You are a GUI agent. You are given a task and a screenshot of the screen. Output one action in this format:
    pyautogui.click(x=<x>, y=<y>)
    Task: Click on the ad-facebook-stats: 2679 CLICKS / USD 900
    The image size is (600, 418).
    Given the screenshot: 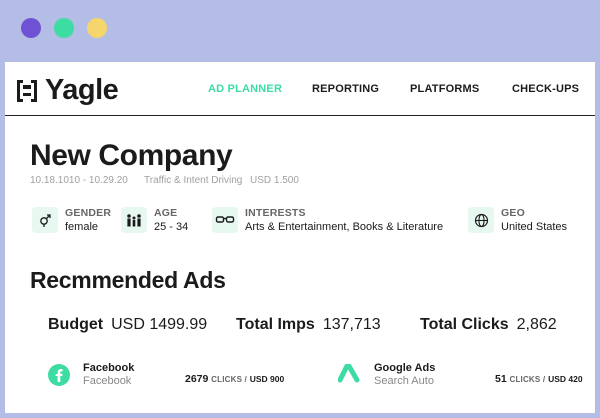 What is the action you would take?
    pyautogui.click(x=234, y=379)
    